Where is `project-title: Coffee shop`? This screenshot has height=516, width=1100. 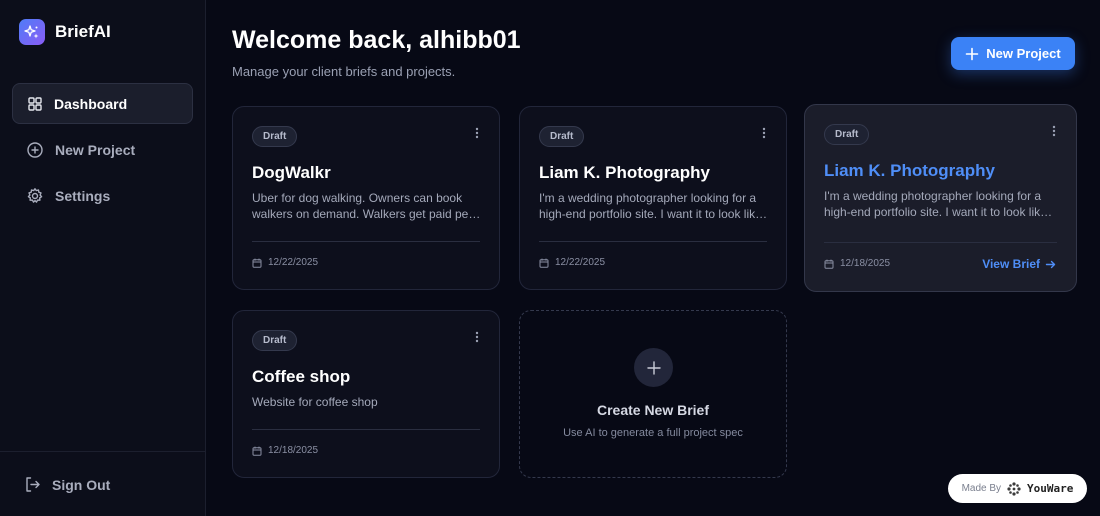 project-title: Coffee shop is located at coordinates (301, 376).